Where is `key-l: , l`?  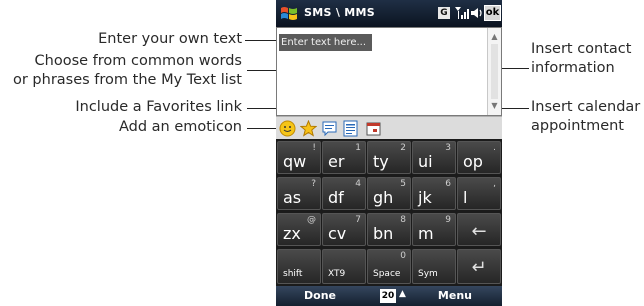
key-l: , l is located at coordinates (479, 193).